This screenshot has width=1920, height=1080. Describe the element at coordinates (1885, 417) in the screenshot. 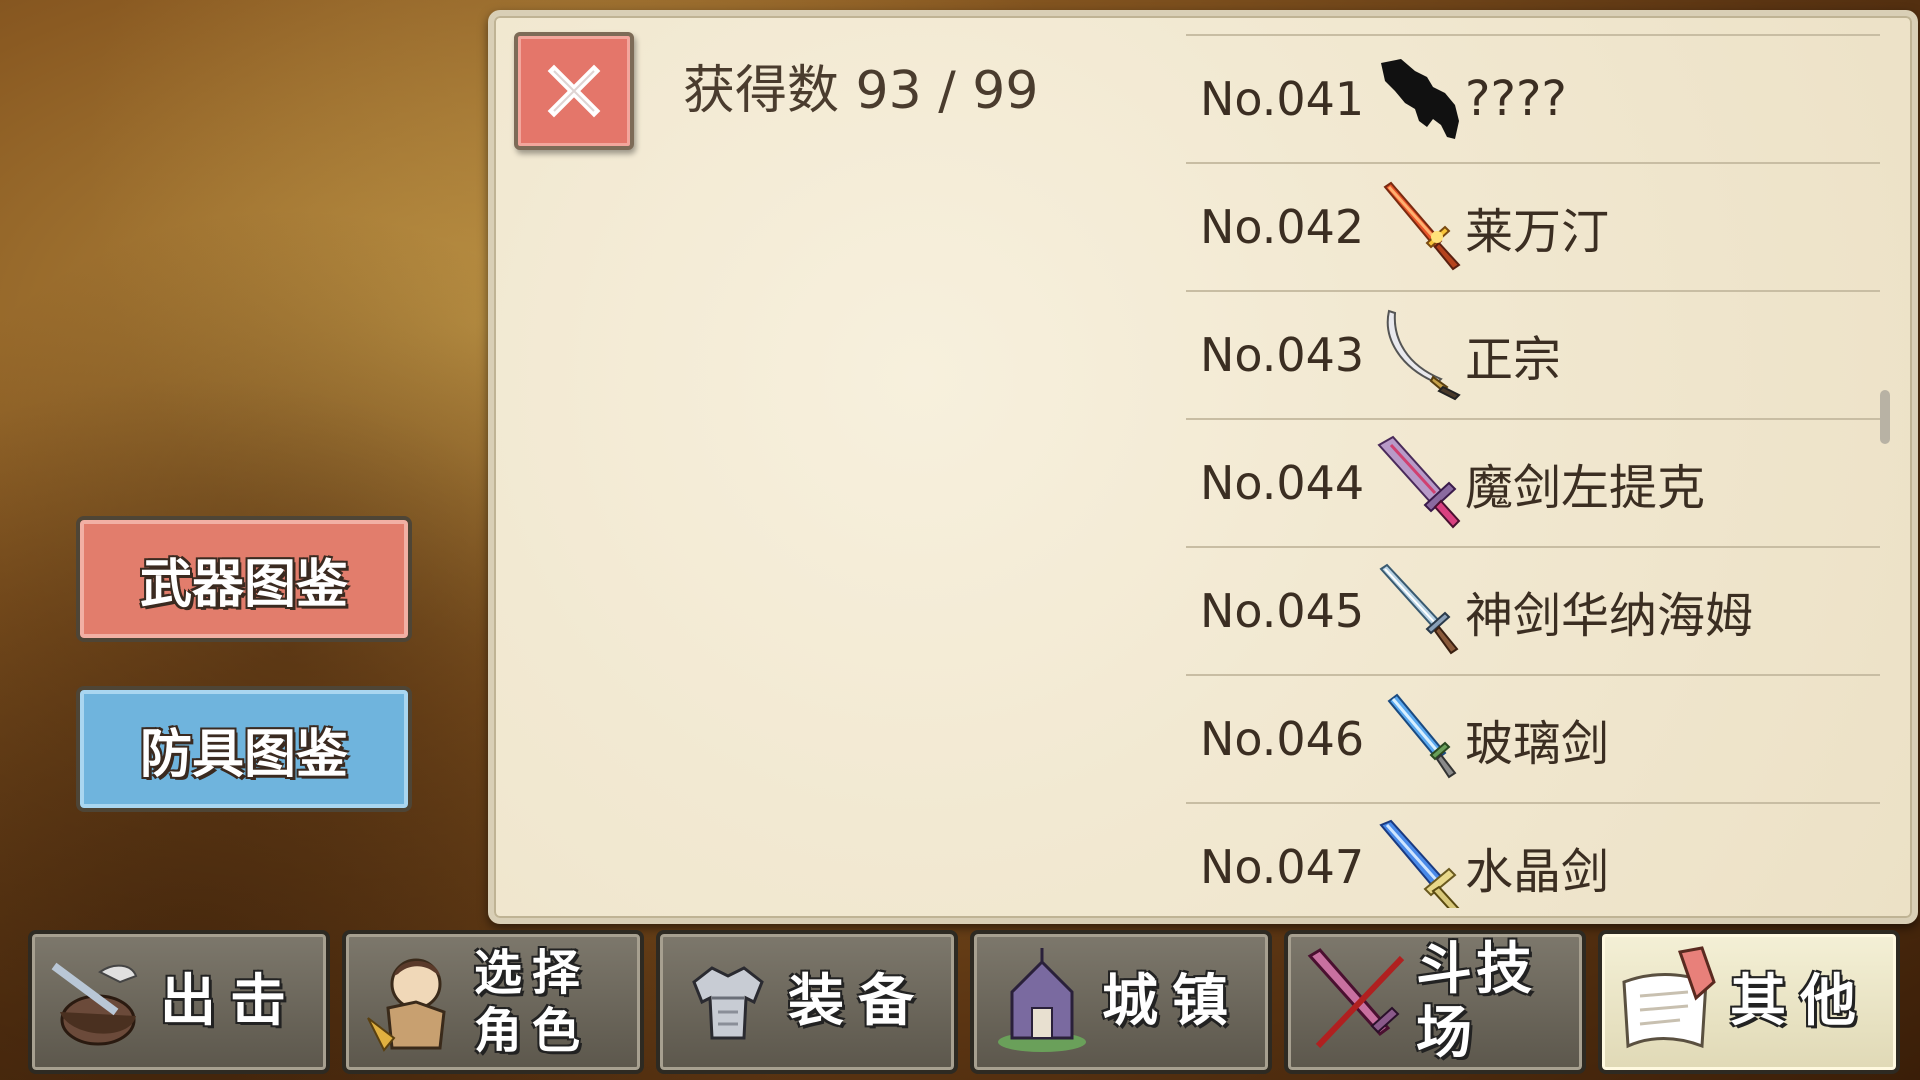

I see `list-scrollbar` at that location.